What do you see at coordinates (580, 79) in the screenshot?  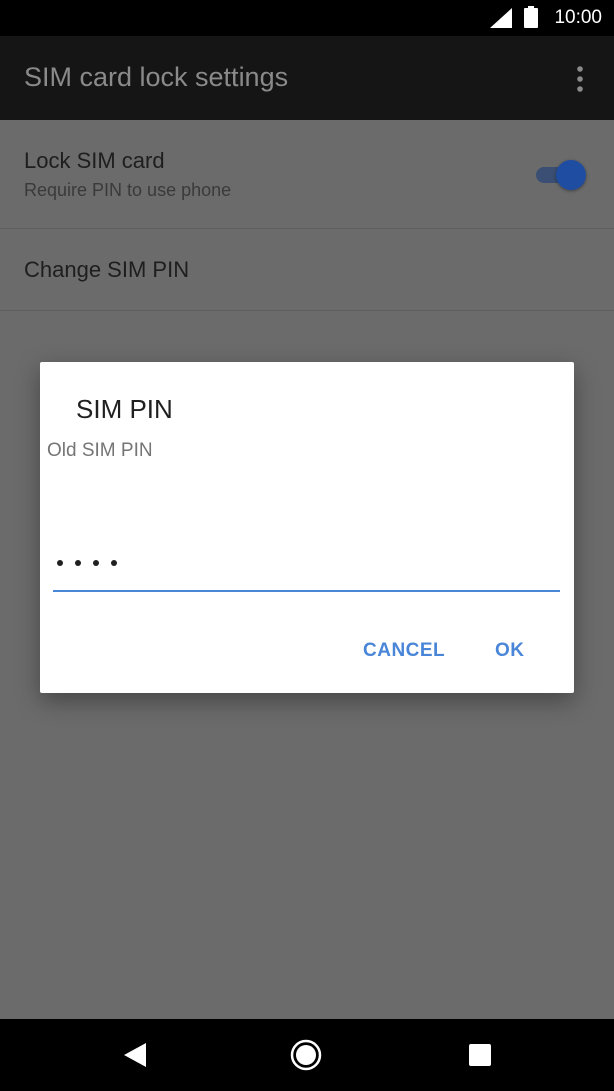 I see `more-vert-icon` at bounding box center [580, 79].